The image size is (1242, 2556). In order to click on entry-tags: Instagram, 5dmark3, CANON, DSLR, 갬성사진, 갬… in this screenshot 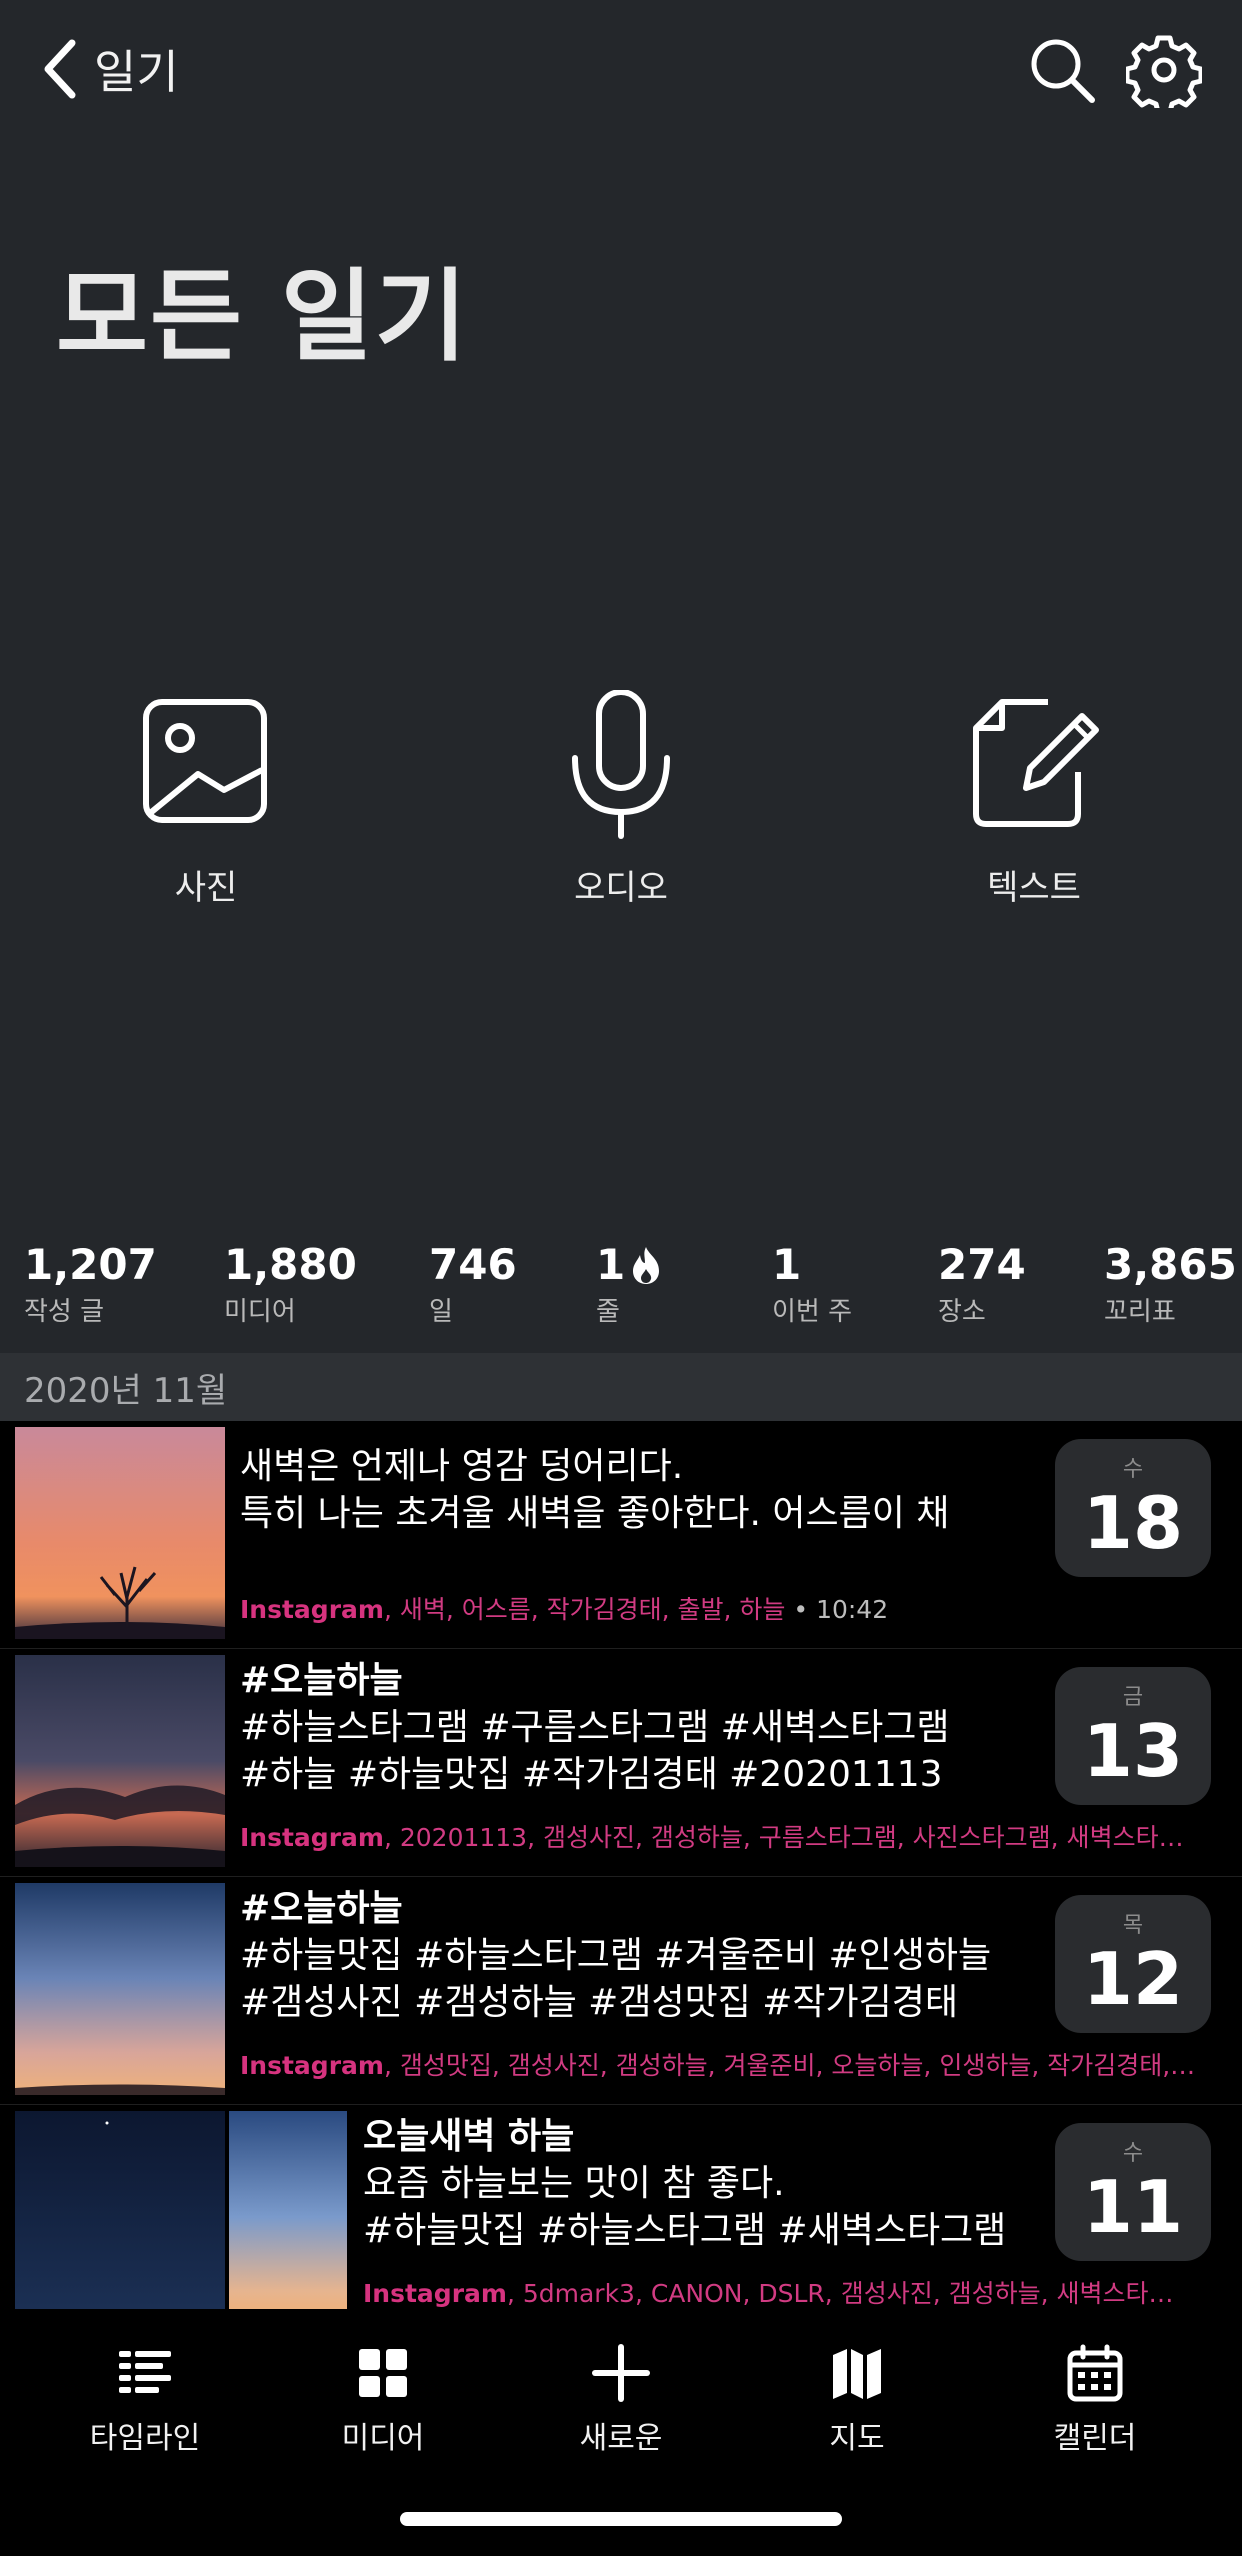, I will do `click(788, 2291)`.